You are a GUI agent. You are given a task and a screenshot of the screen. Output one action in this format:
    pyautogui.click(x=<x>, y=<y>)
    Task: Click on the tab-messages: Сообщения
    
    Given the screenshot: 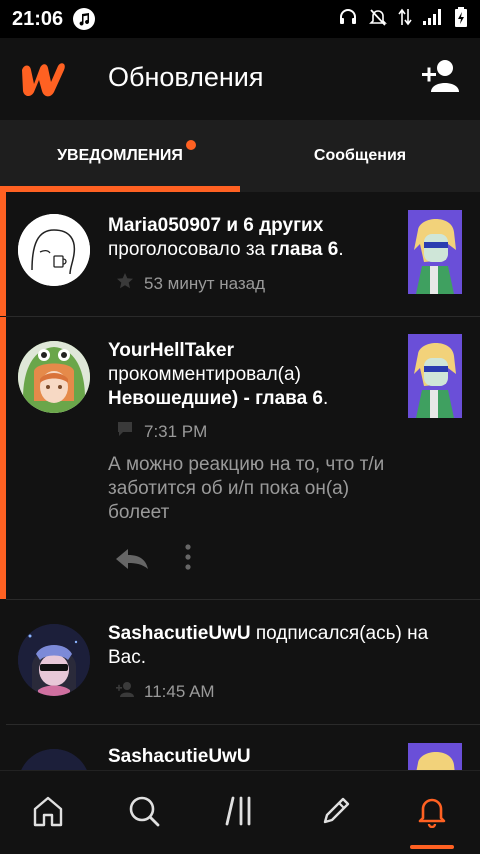 What is the action you would take?
    pyautogui.click(x=360, y=156)
    